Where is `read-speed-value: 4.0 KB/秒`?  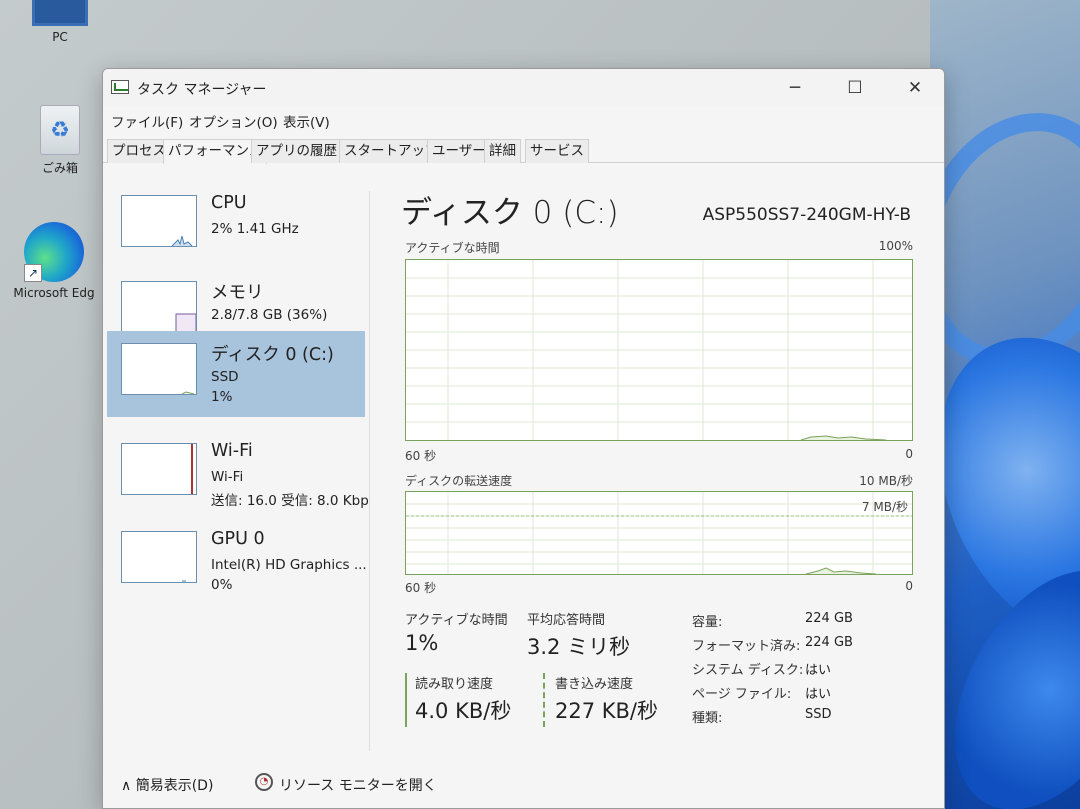 read-speed-value: 4.0 KB/秒 is located at coordinates (463, 711).